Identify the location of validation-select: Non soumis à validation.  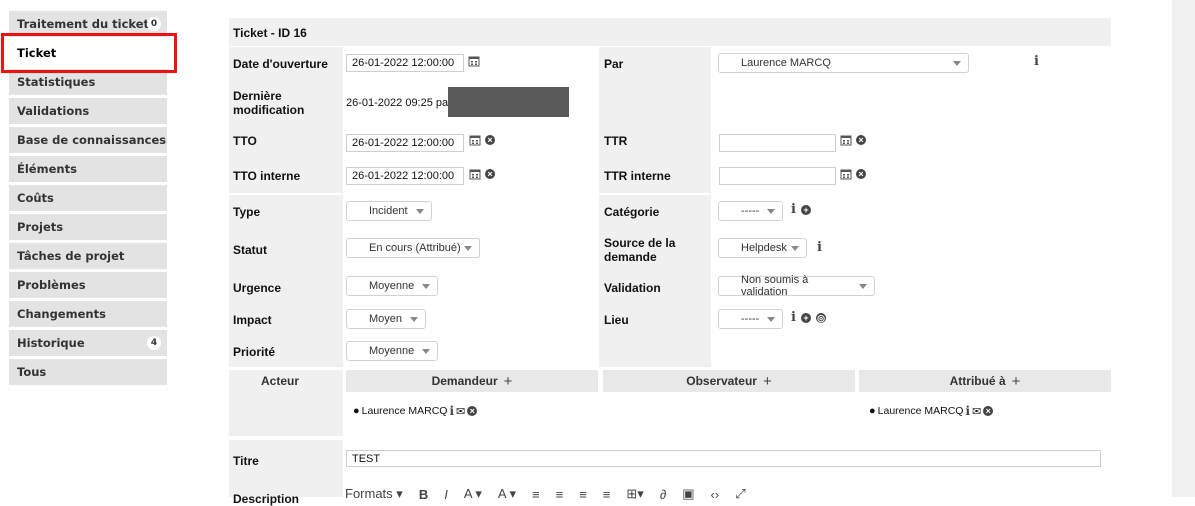
(796, 286).